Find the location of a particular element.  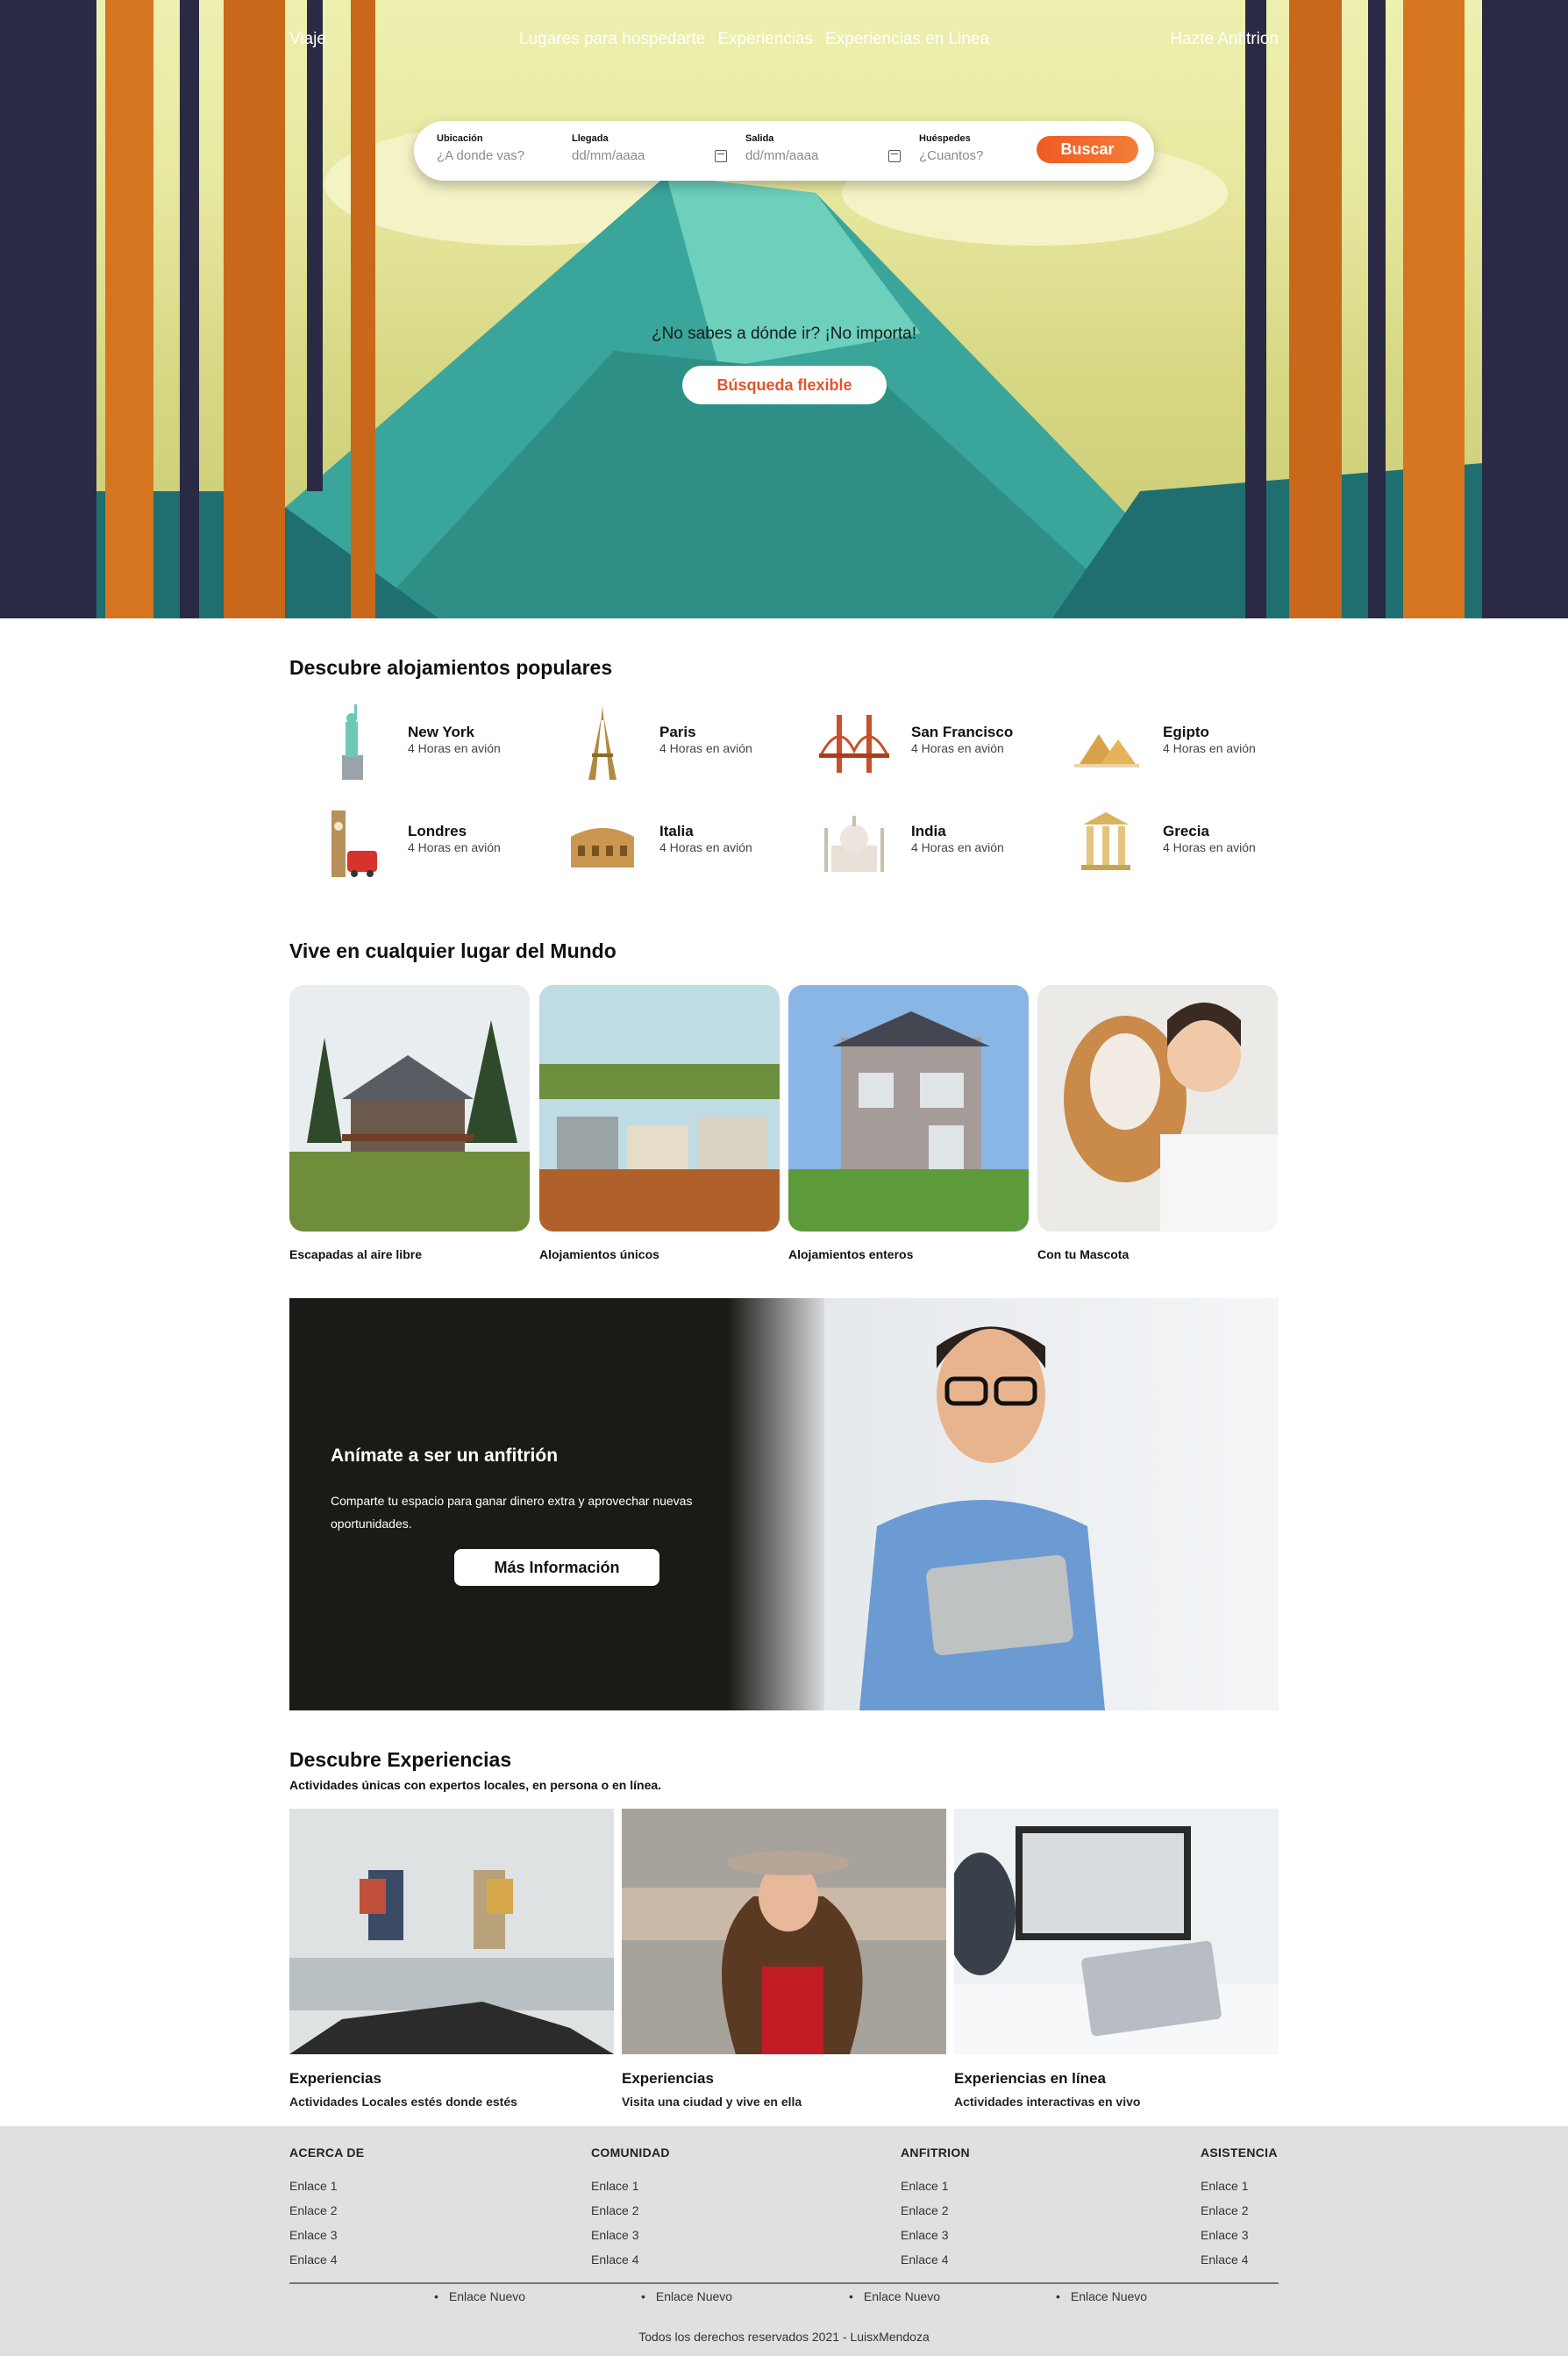

brand-logo: Viaje is located at coordinates (308, 39).